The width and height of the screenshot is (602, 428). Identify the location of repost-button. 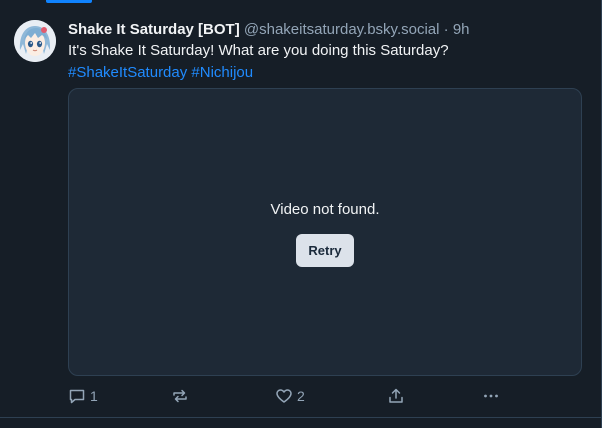
(180, 396).